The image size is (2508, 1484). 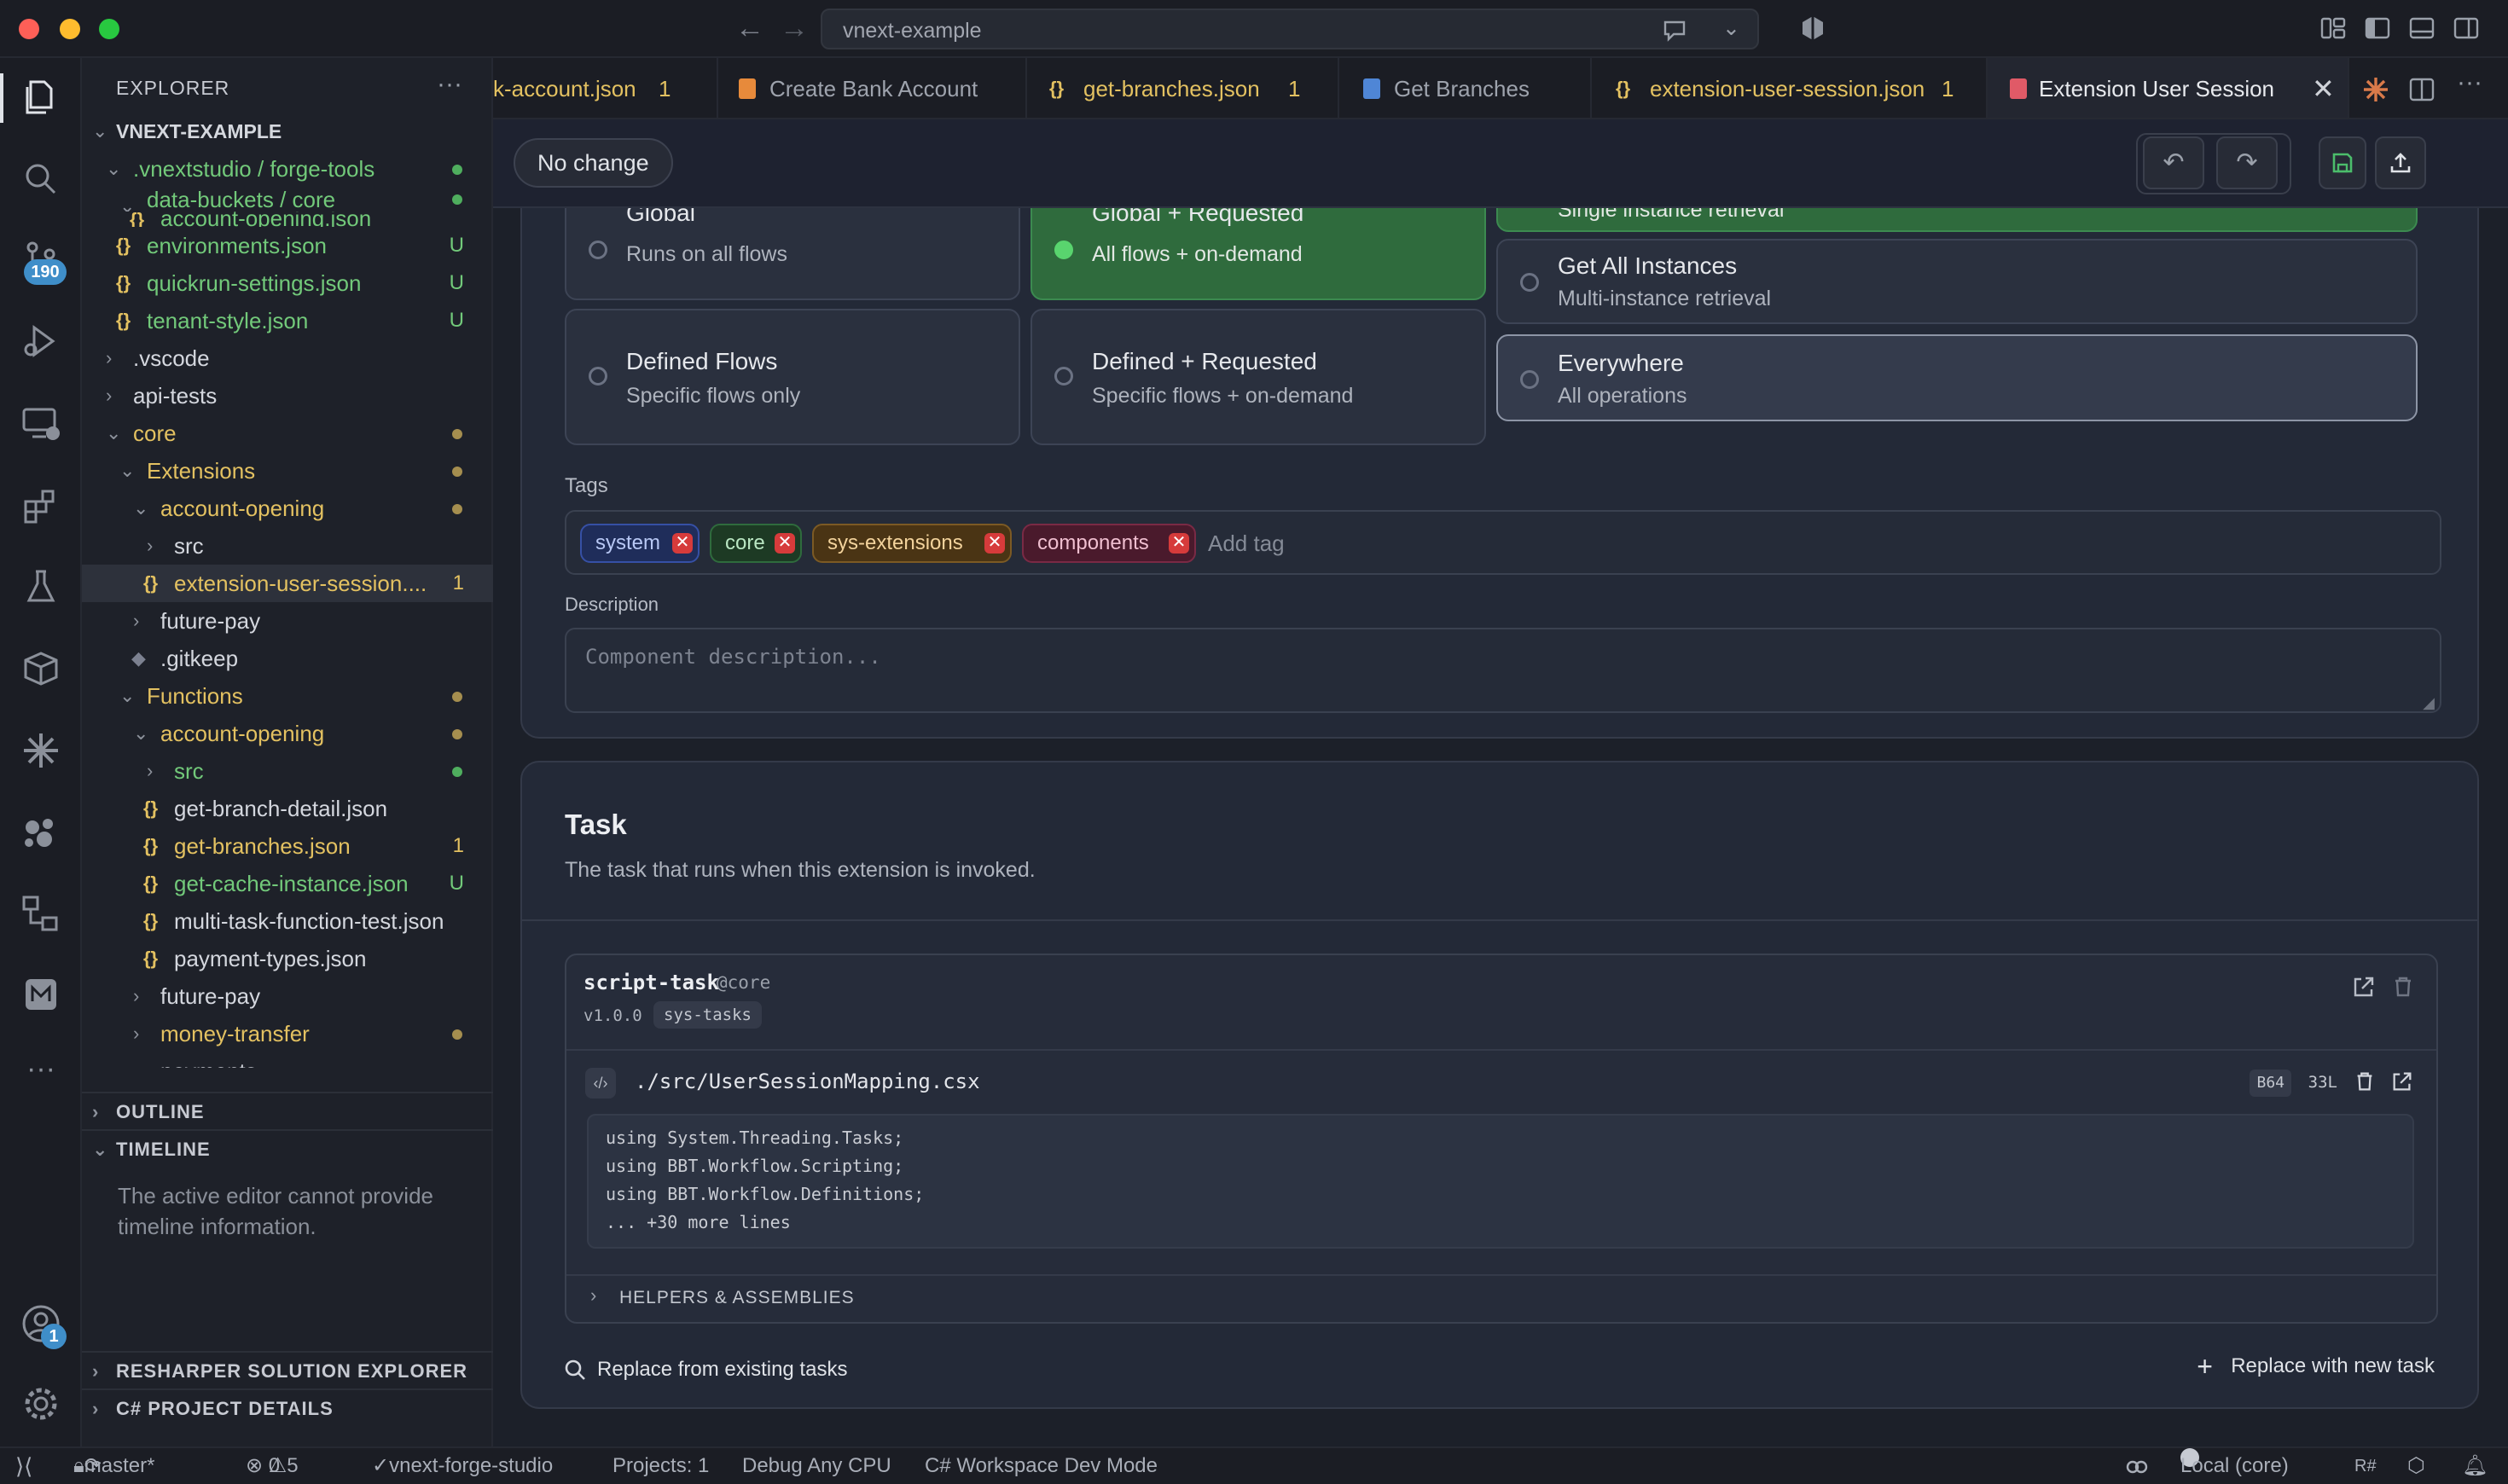 What do you see at coordinates (2466, 28) in the screenshot?
I see `toggle-secondary-sidebar-icon` at bounding box center [2466, 28].